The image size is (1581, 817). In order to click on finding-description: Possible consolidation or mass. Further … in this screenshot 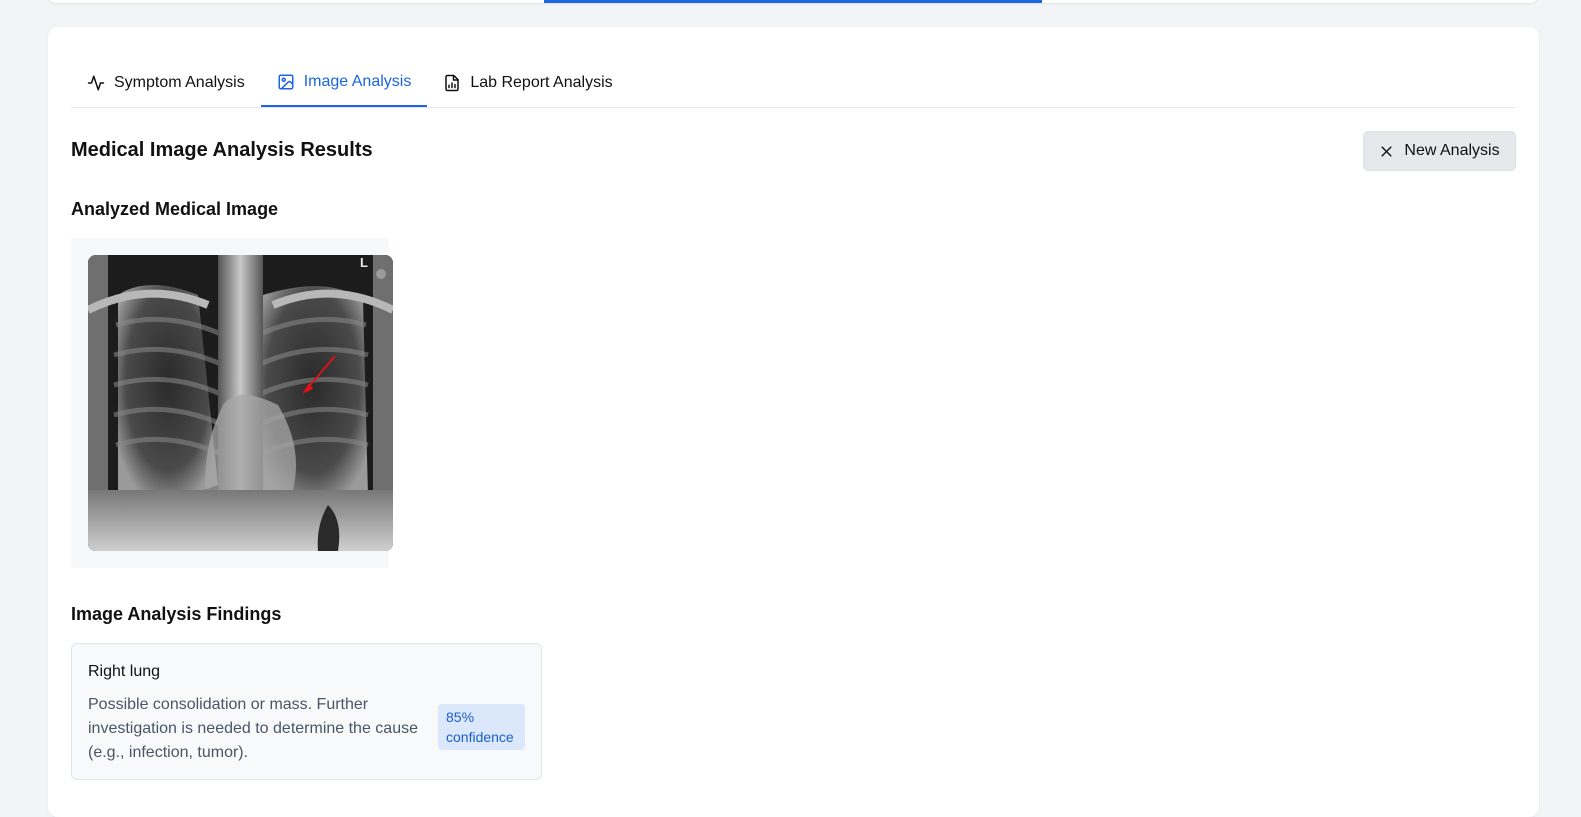, I will do `click(253, 728)`.